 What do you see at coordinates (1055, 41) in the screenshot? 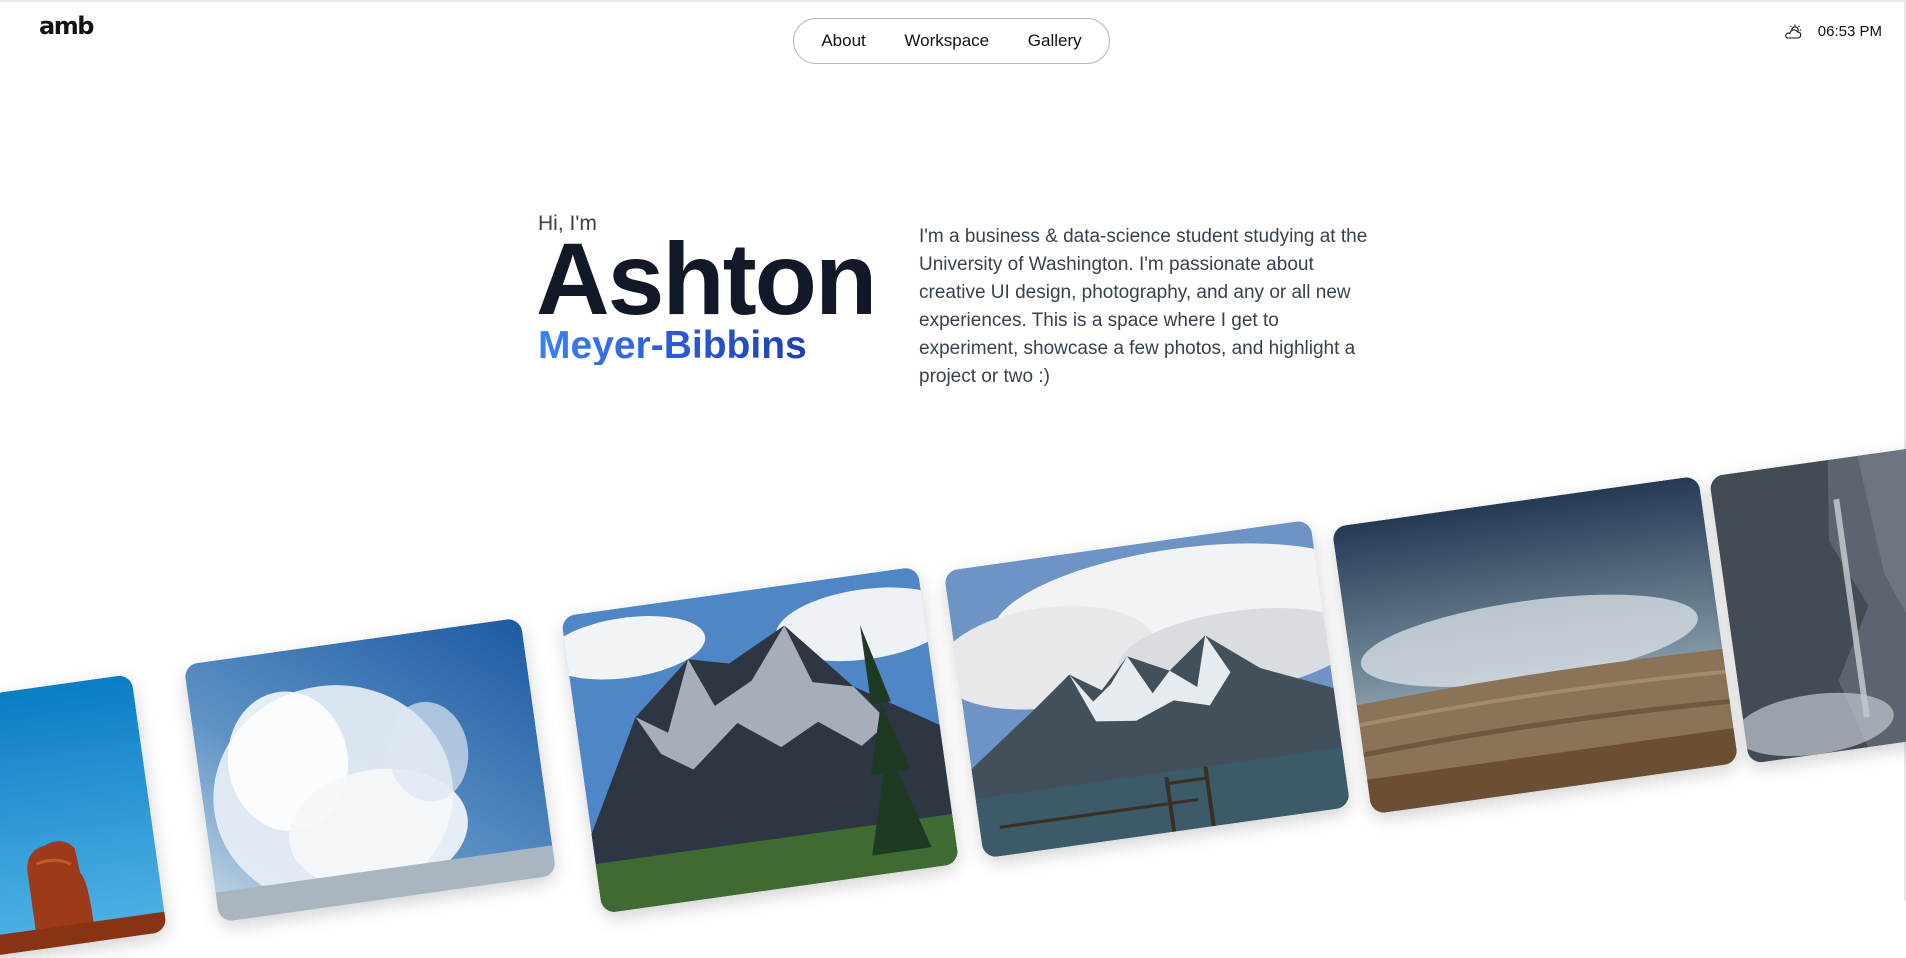
I see `nav-gallery: Gallery` at bounding box center [1055, 41].